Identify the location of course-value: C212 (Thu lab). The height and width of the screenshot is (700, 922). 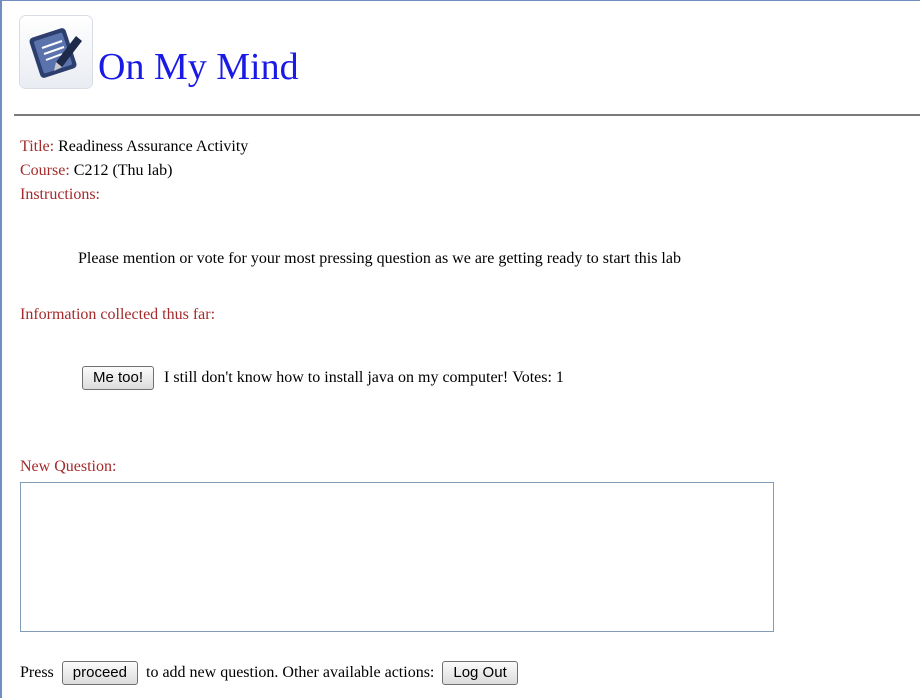
(123, 170).